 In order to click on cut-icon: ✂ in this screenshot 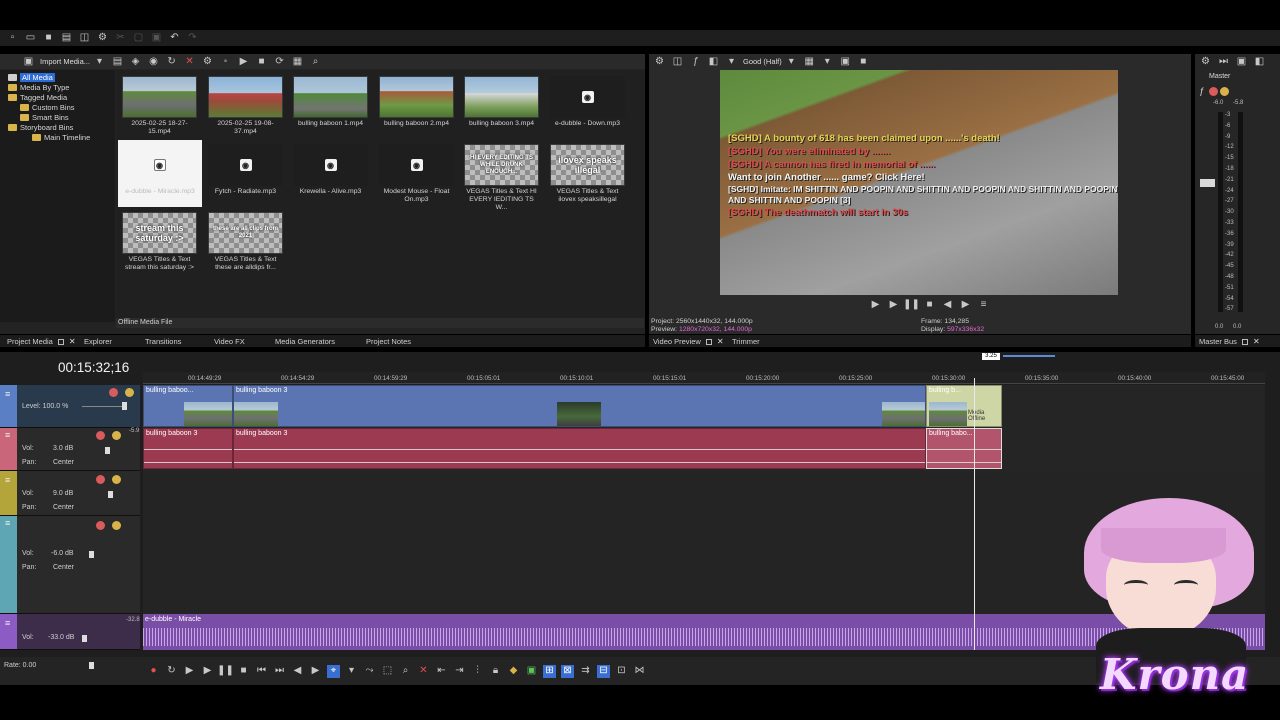, I will do `click(120, 38)`.